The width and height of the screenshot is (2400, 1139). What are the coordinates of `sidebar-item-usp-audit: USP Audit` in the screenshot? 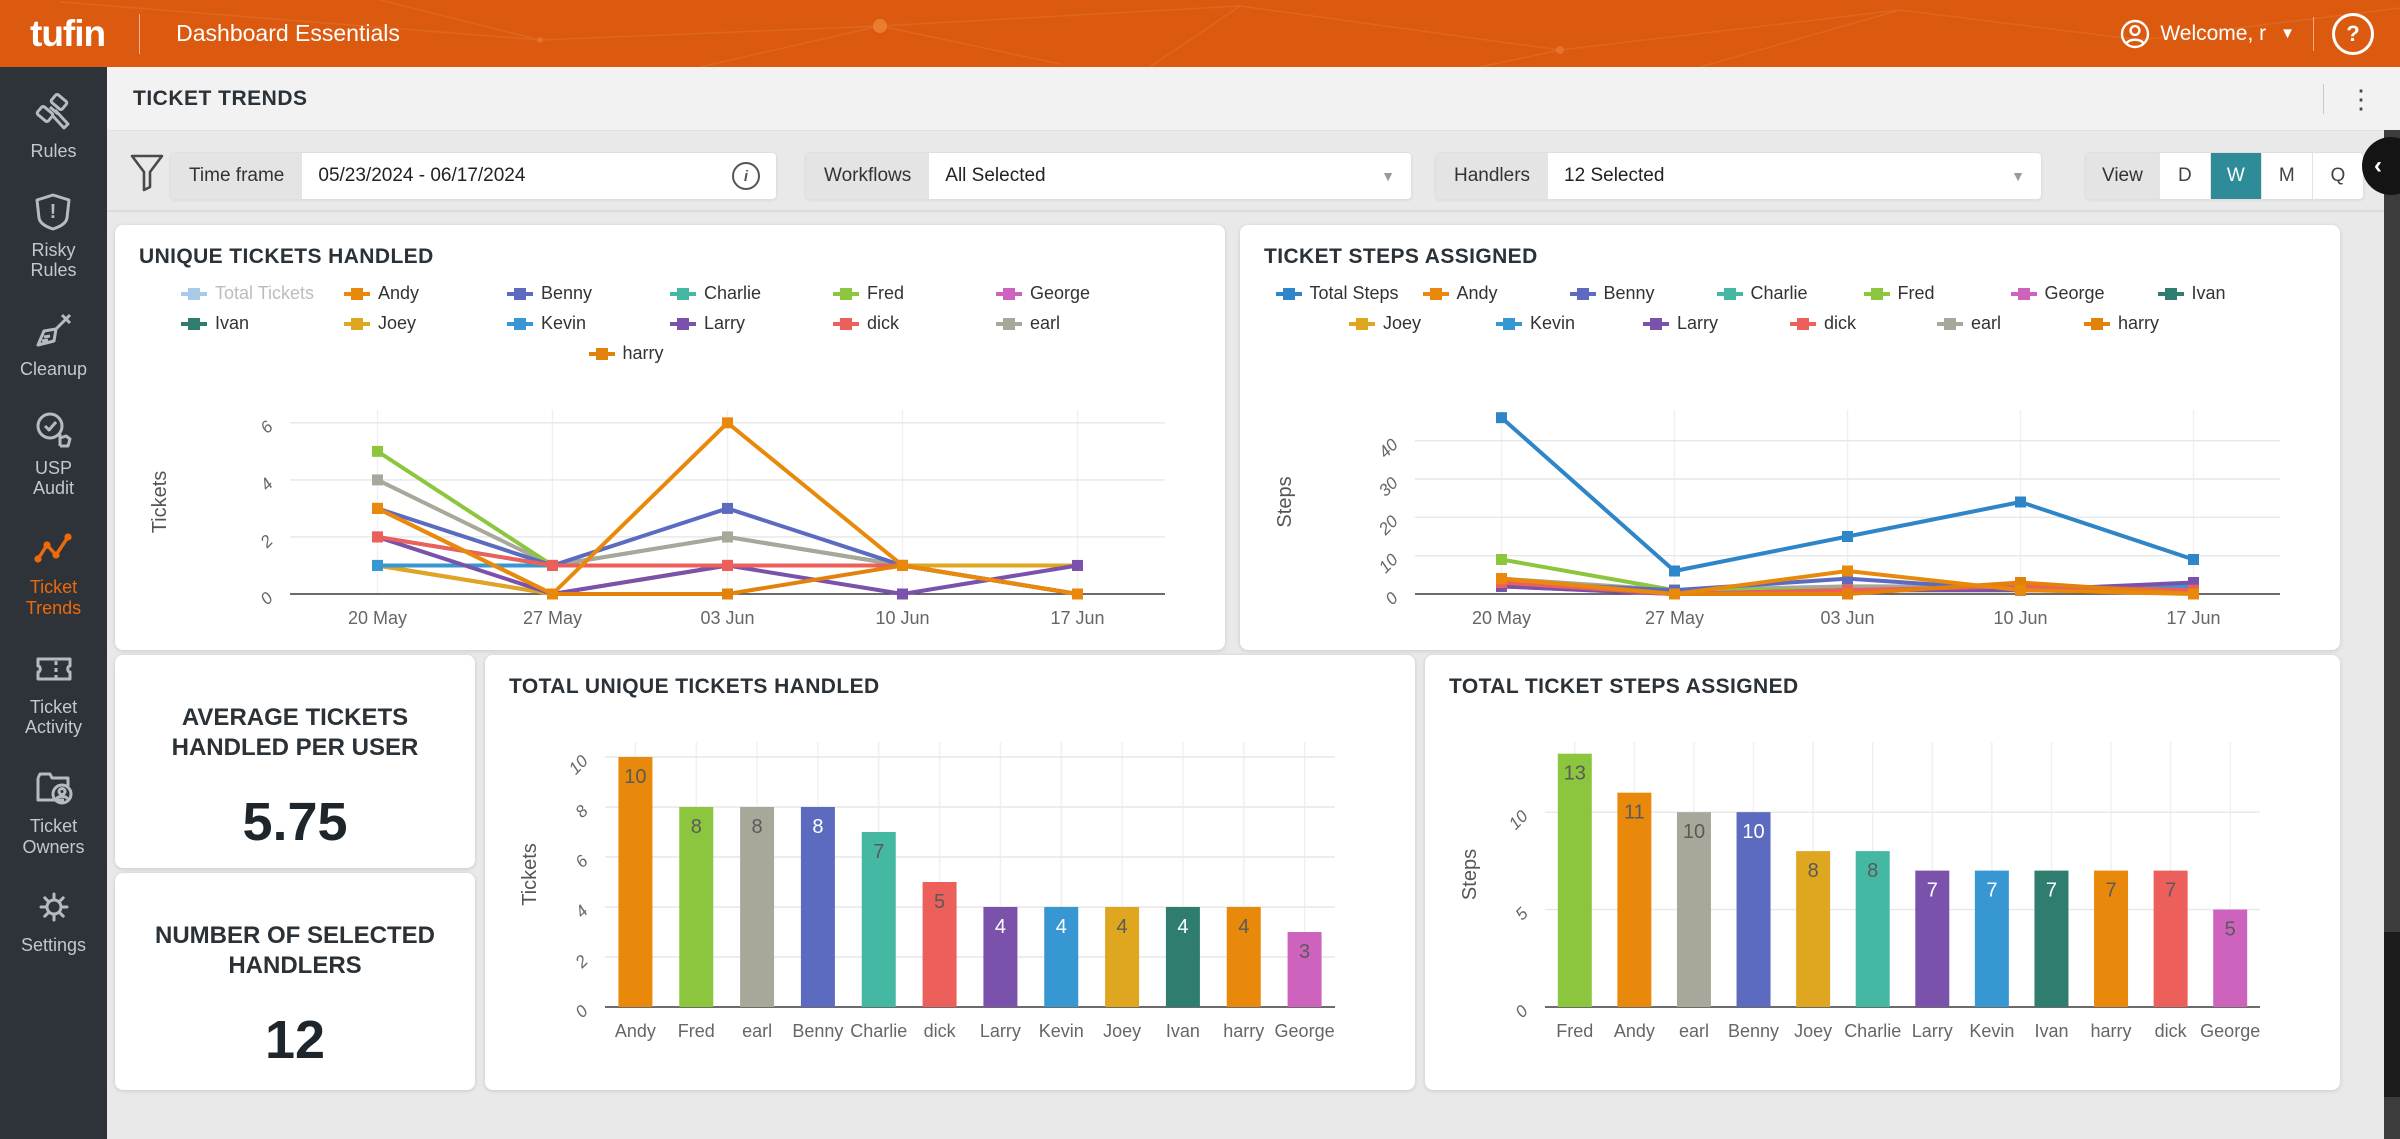 It's located at (53, 454).